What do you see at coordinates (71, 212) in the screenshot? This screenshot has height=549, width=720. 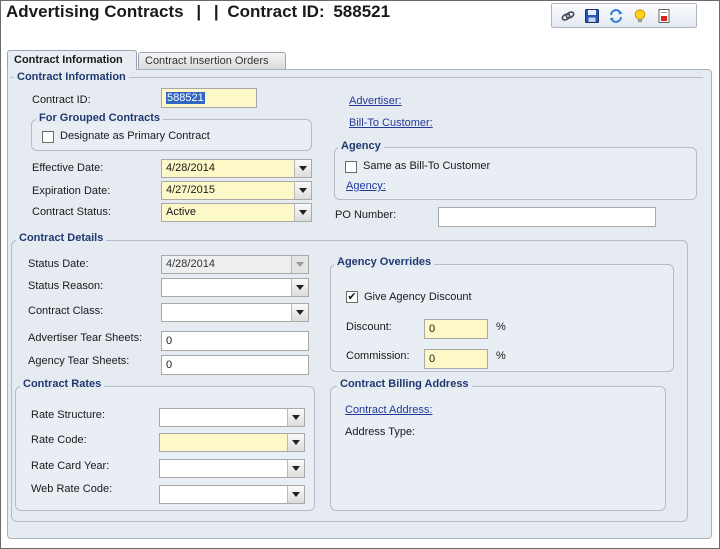 I see `contract-status-label: Contract Status:` at bounding box center [71, 212].